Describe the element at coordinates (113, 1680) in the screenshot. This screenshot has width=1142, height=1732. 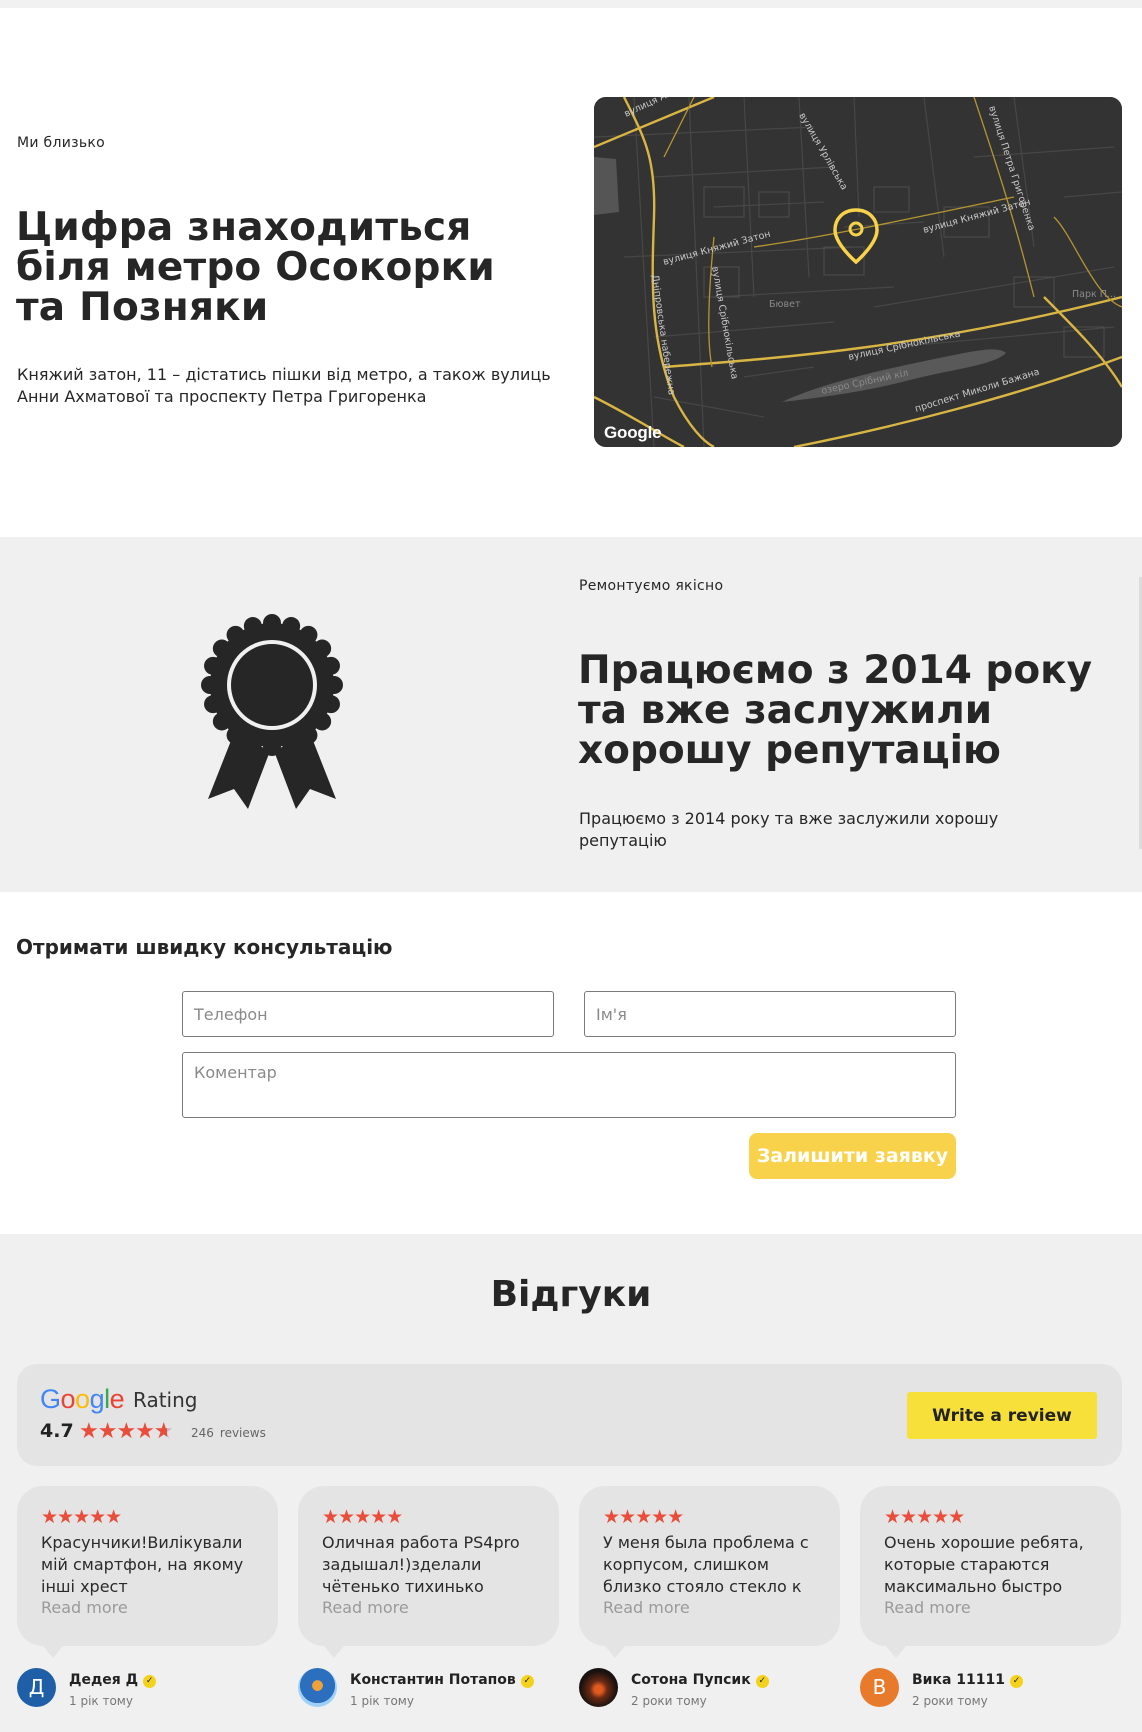
I see `author-name: Дедея Д ✓` at that location.